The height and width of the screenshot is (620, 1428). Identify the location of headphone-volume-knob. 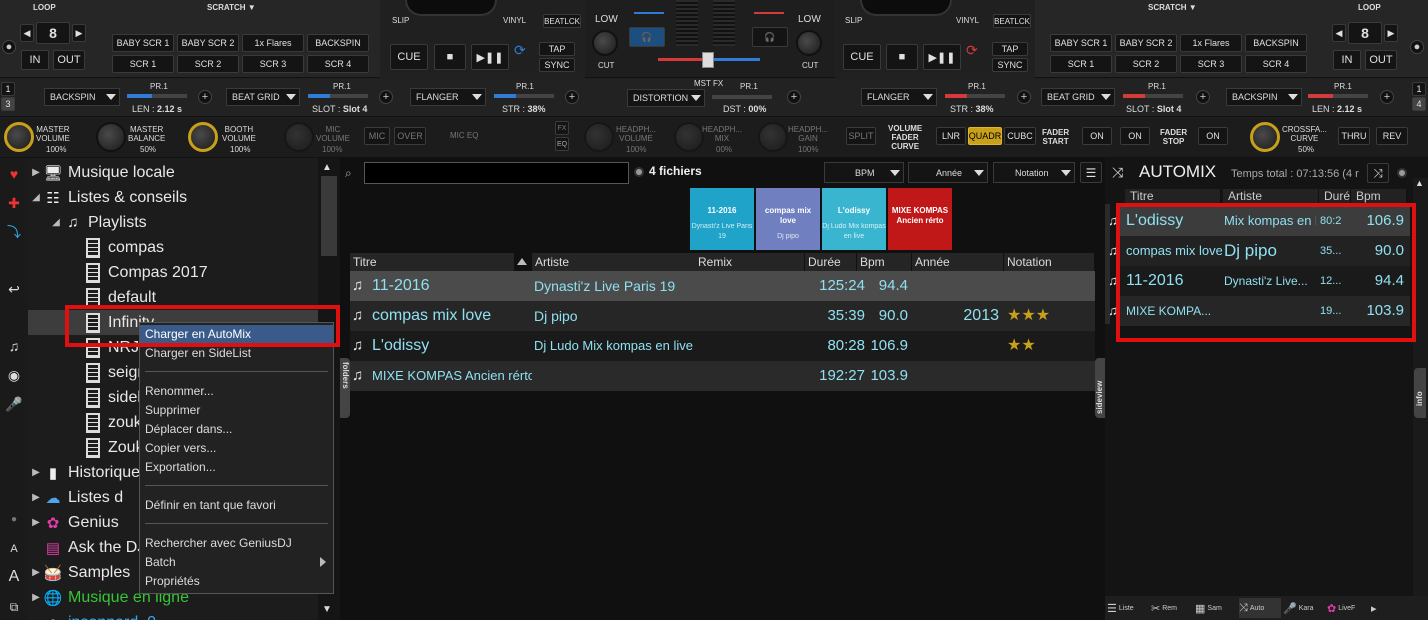
(599, 137).